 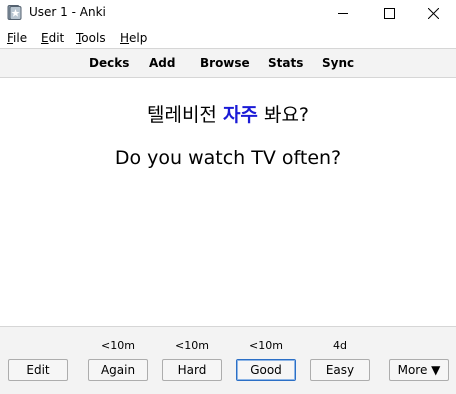 I want to click on more-button: More ▼, so click(x=419, y=370).